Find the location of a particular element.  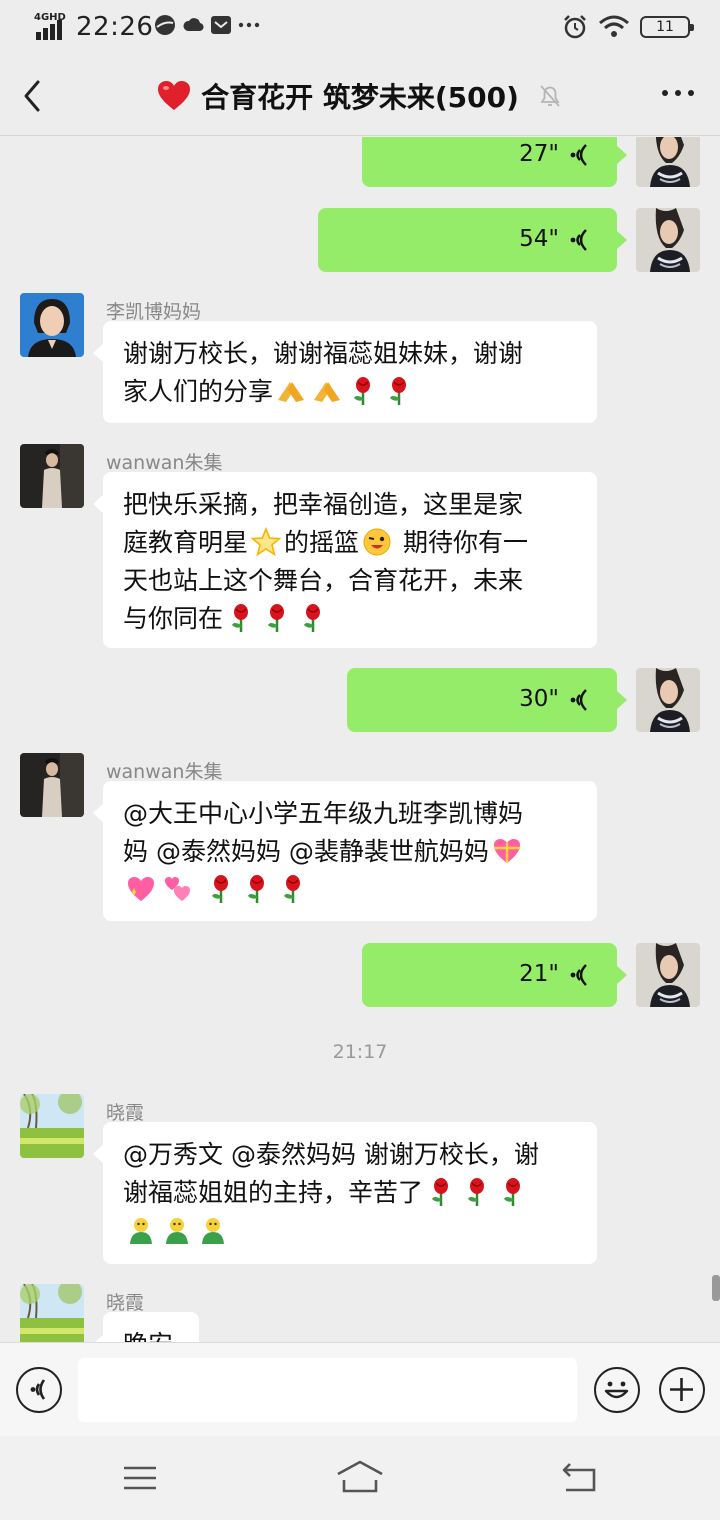

voice-message: 21" is located at coordinates (494, 975).